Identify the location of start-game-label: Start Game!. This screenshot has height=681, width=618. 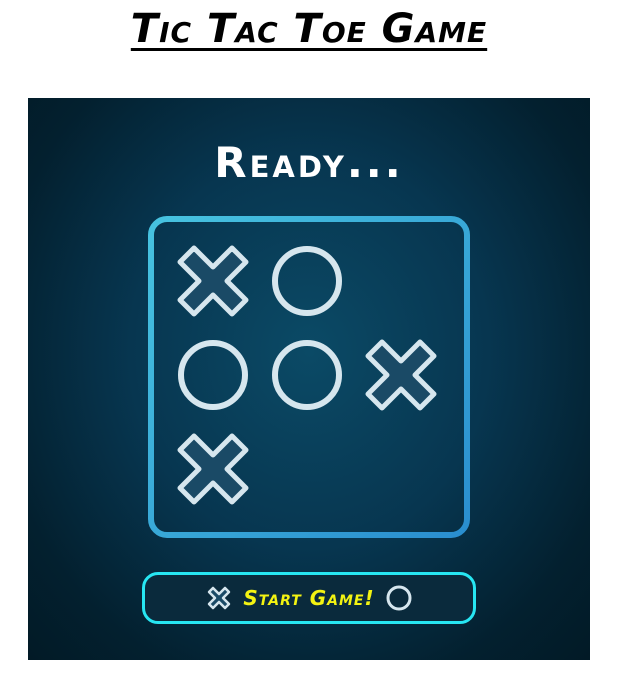
(309, 598).